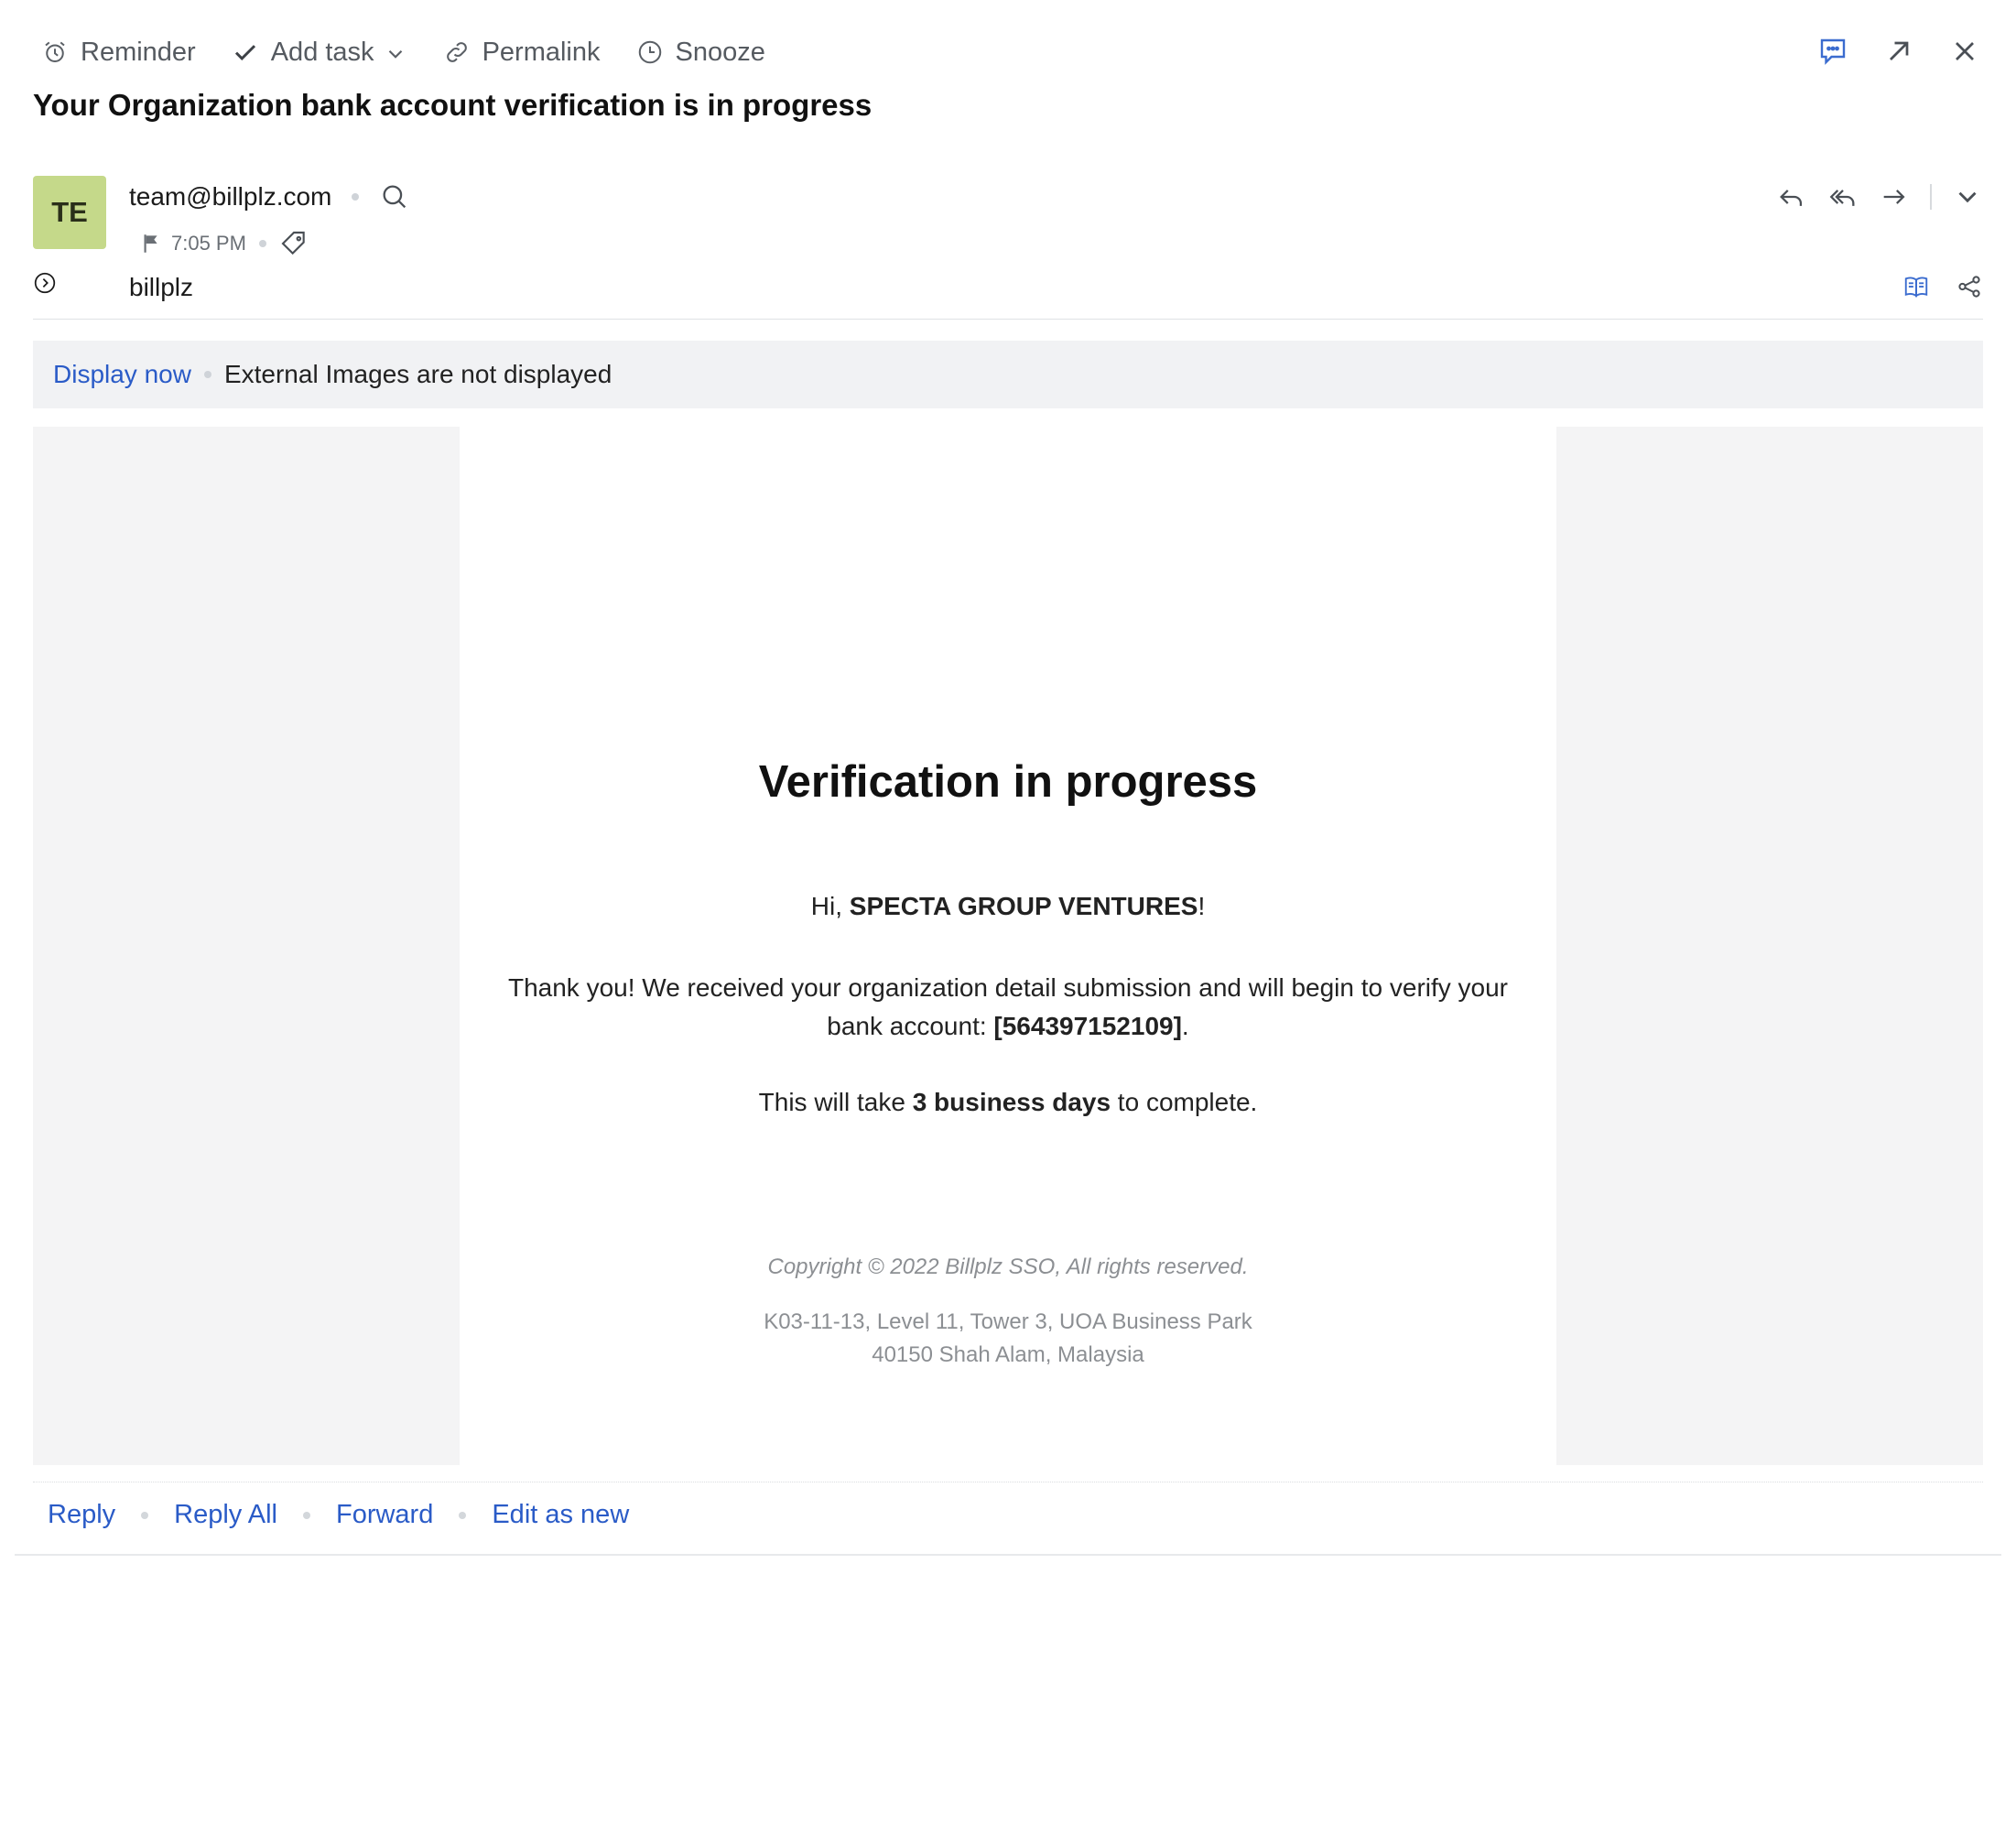 The height and width of the screenshot is (1846, 2016). I want to click on add-task-button: Add task, so click(319, 53).